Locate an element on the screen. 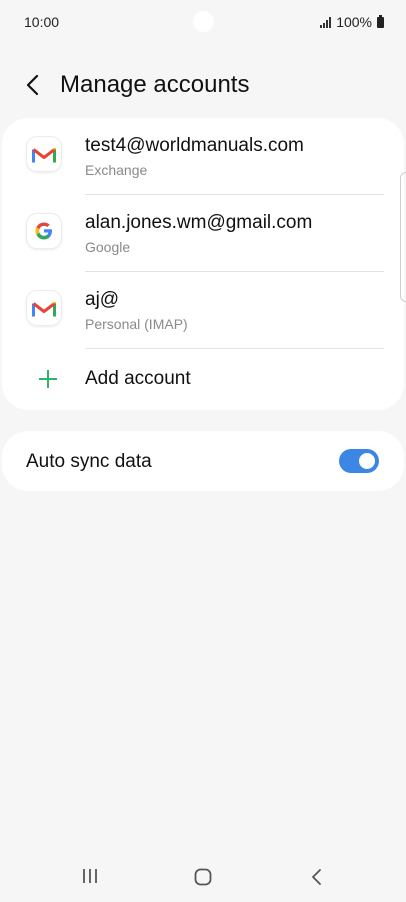 Image resolution: width=406 pixels, height=902 pixels. account-email: aj@ is located at coordinates (102, 299).